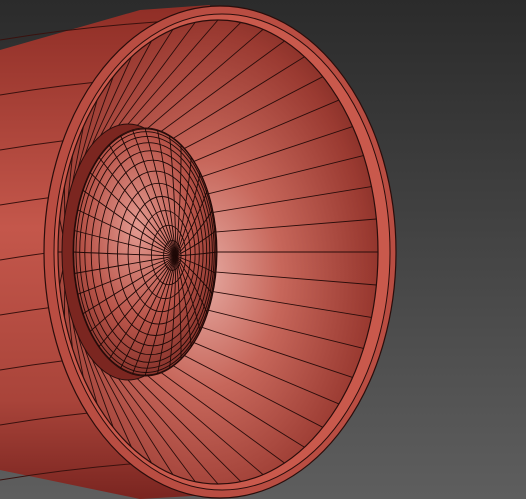 The image size is (526, 499). Describe the element at coordinates (145, 252) in the screenshot. I see `center-sphere` at that location.